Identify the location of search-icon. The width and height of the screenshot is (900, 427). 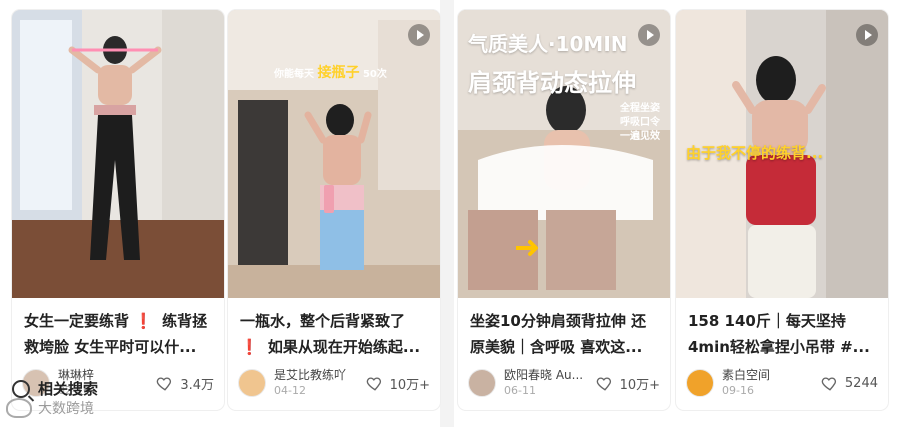
(21, 388).